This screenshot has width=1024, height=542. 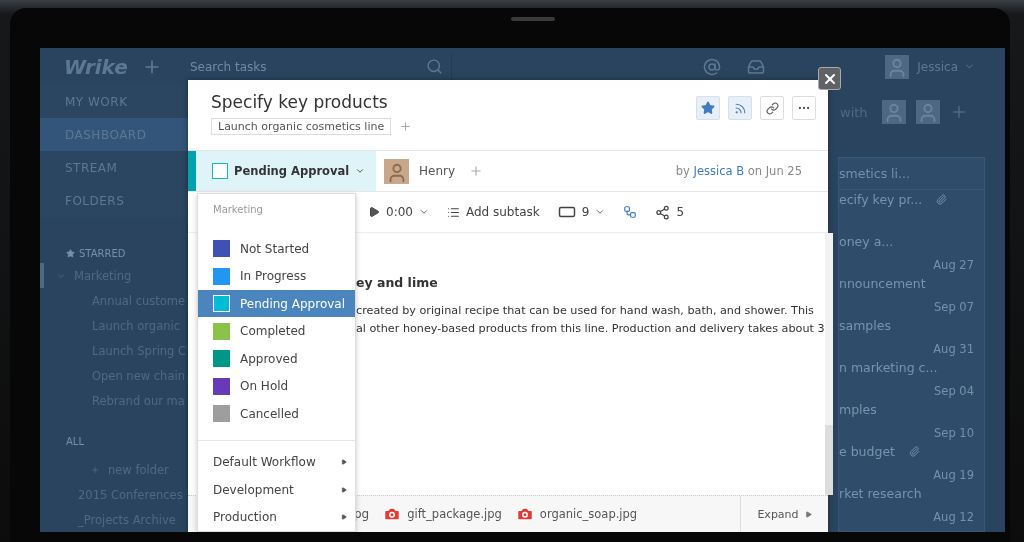 What do you see at coordinates (374, 212) in the screenshot?
I see `play-icon` at bounding box center [374, 212].